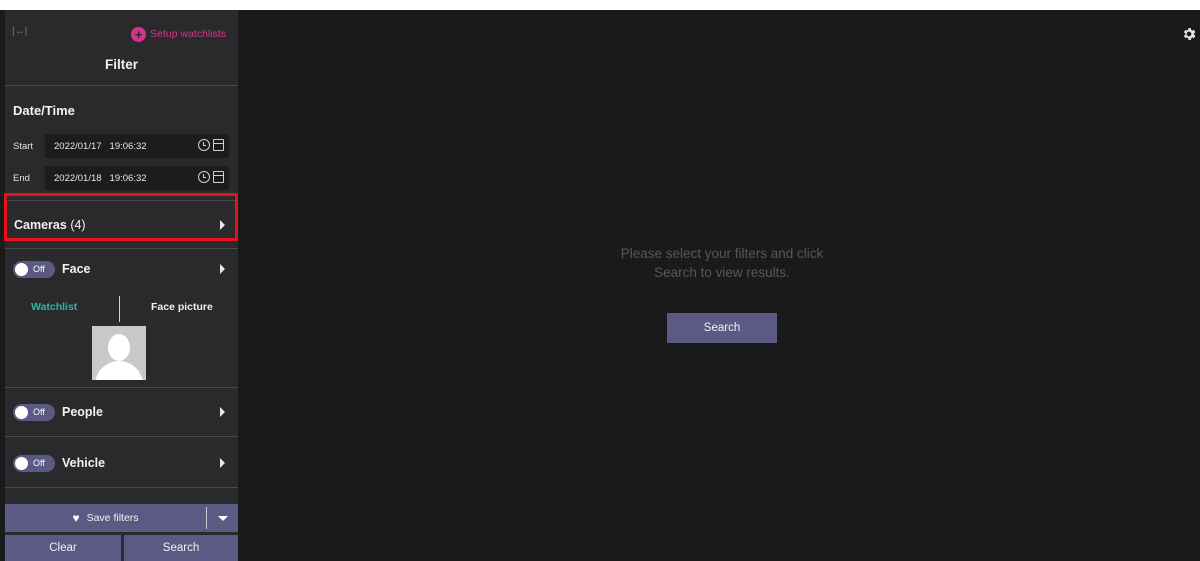 The height and width of the screenshot is (561, 1200). What do you see at coordinates (121, 463) in the screenshot?
I see `vehicle-filter-row: Off Vehicle` at bounding box center [121, 463].